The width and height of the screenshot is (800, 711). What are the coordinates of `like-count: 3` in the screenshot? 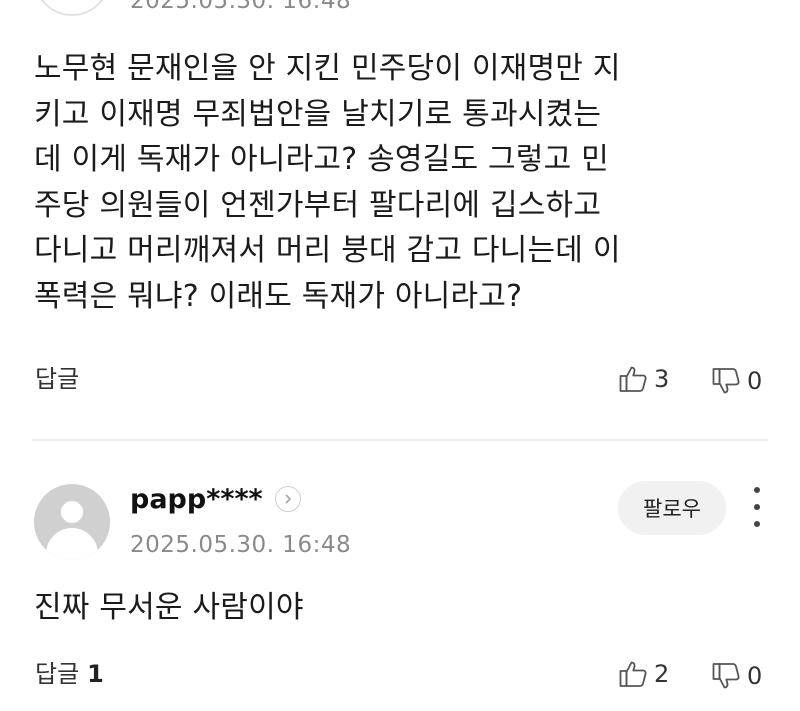 It's located at (662, 379).